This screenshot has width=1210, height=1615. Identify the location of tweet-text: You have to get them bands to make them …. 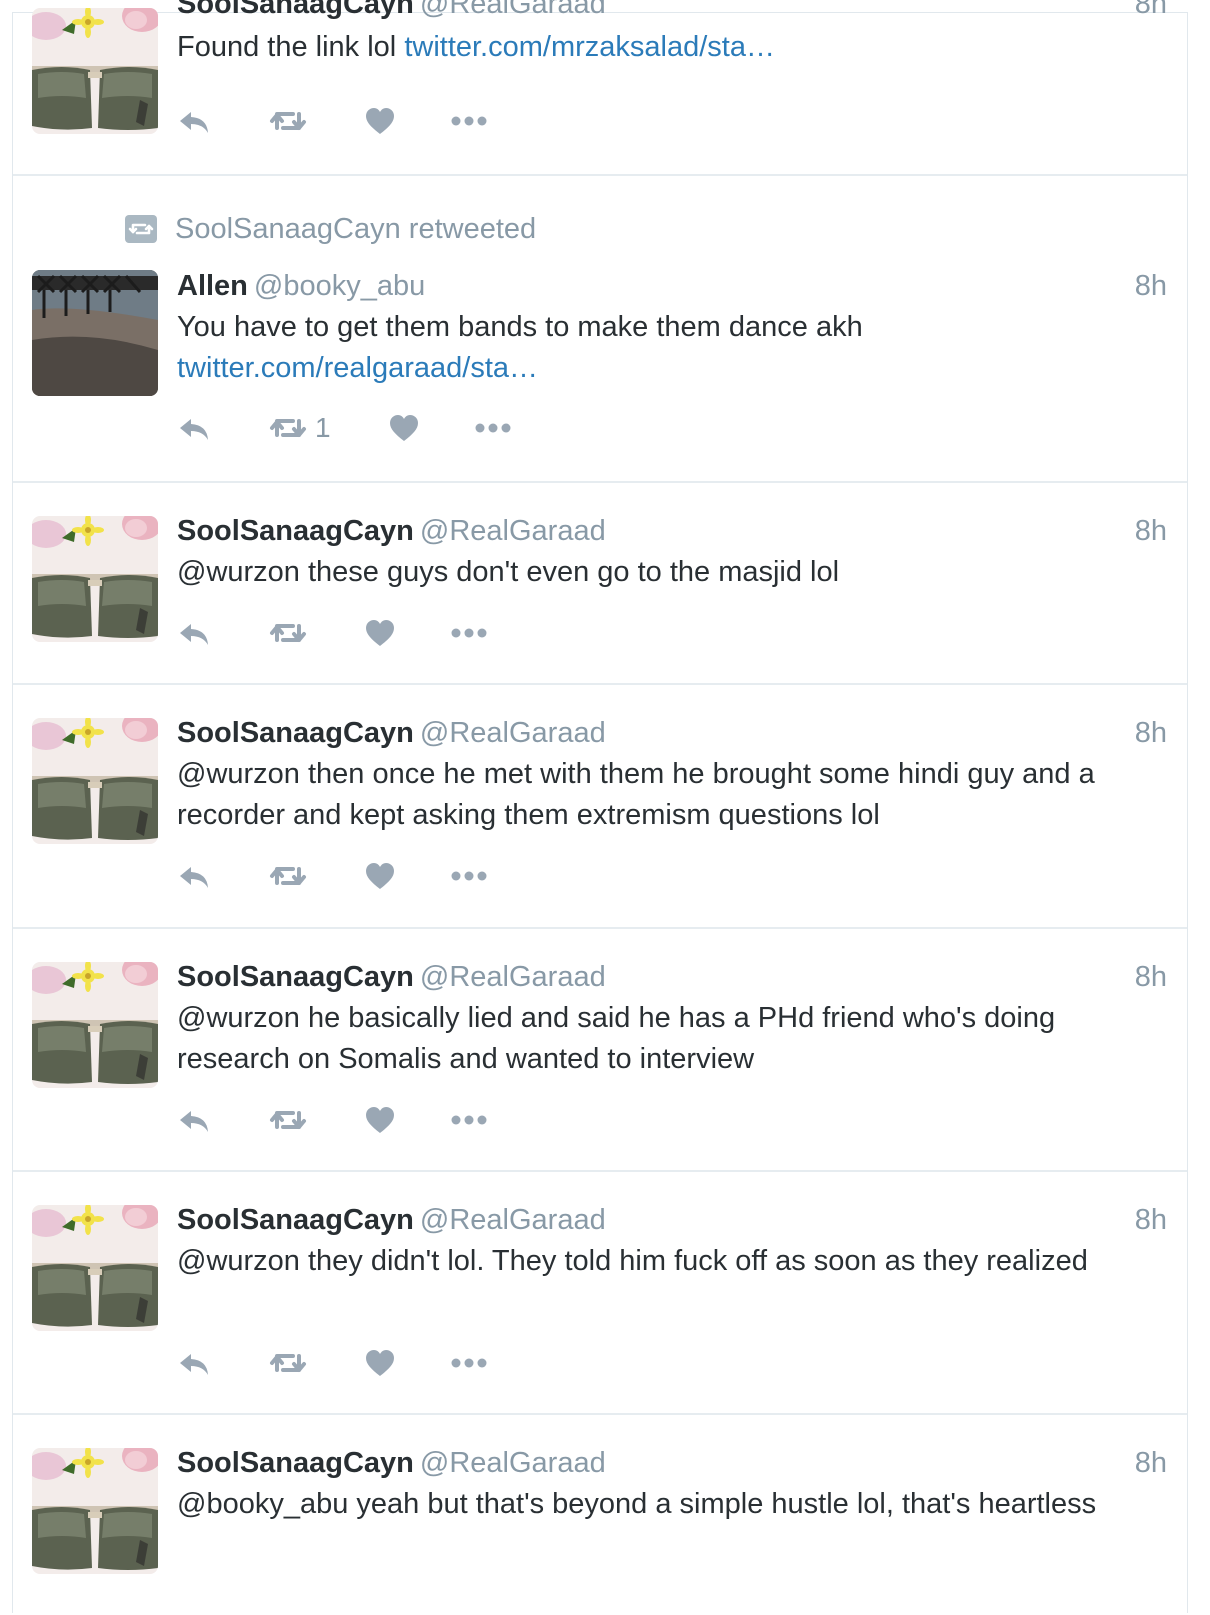
(672, 348).